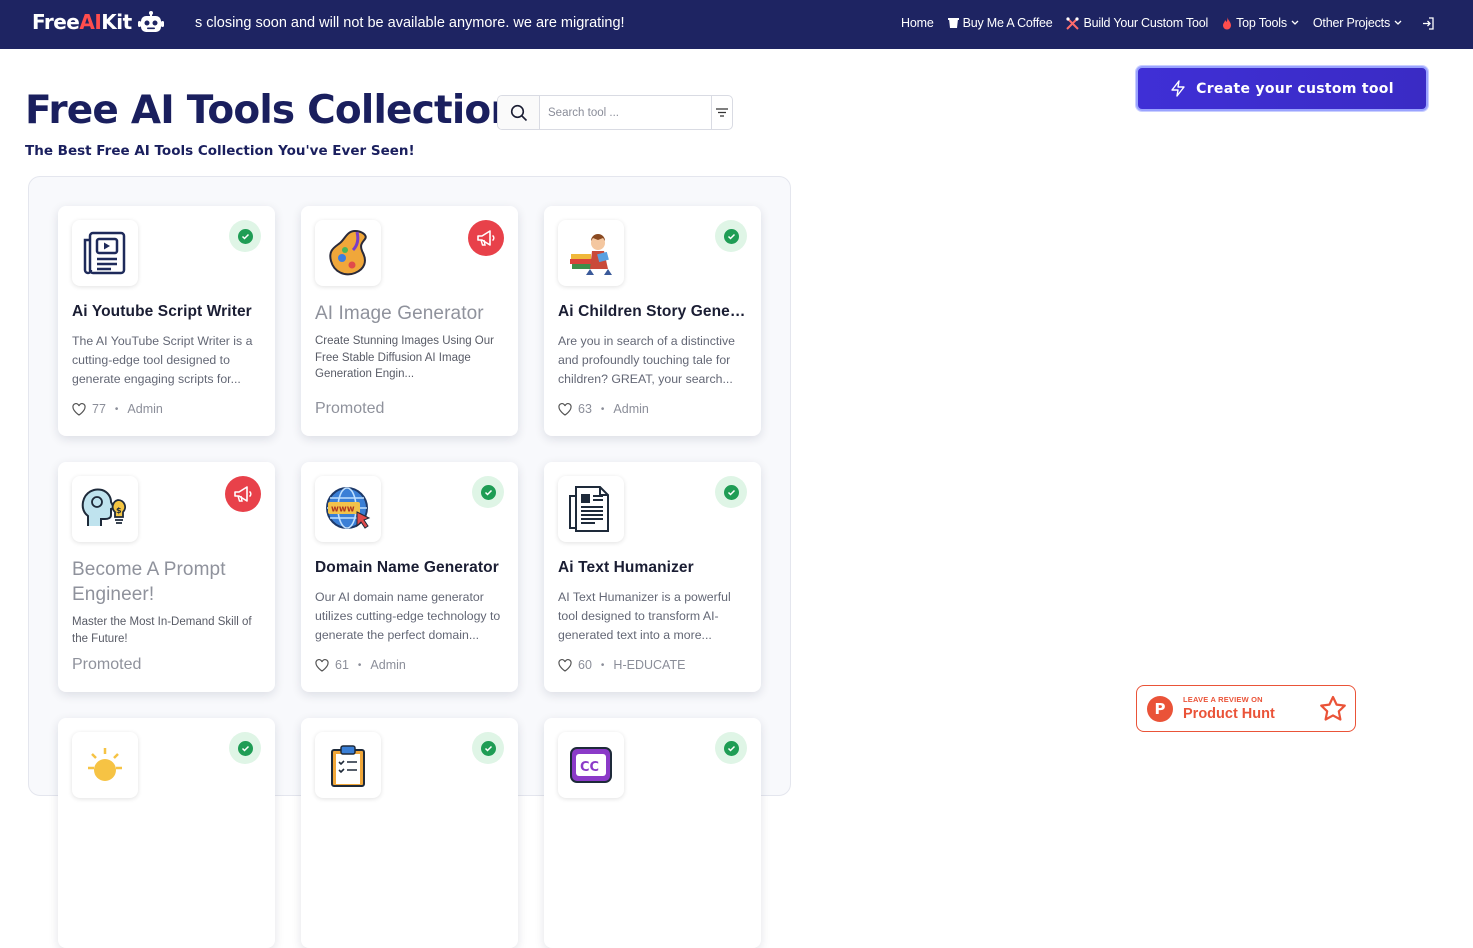 Image resolution: width=1473 pixels, height=948 pixels. I want to click on head-idea-money-icon: $, so click(105, 509).